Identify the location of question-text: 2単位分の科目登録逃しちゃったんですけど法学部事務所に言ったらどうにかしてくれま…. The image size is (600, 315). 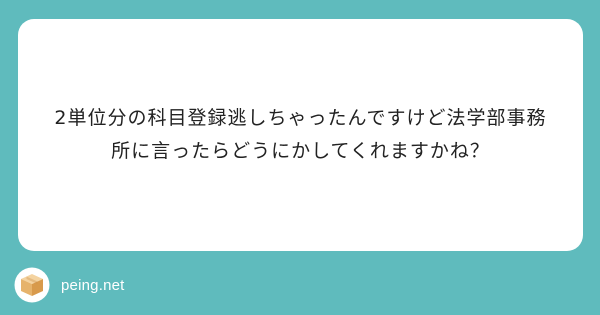
(300, 134).